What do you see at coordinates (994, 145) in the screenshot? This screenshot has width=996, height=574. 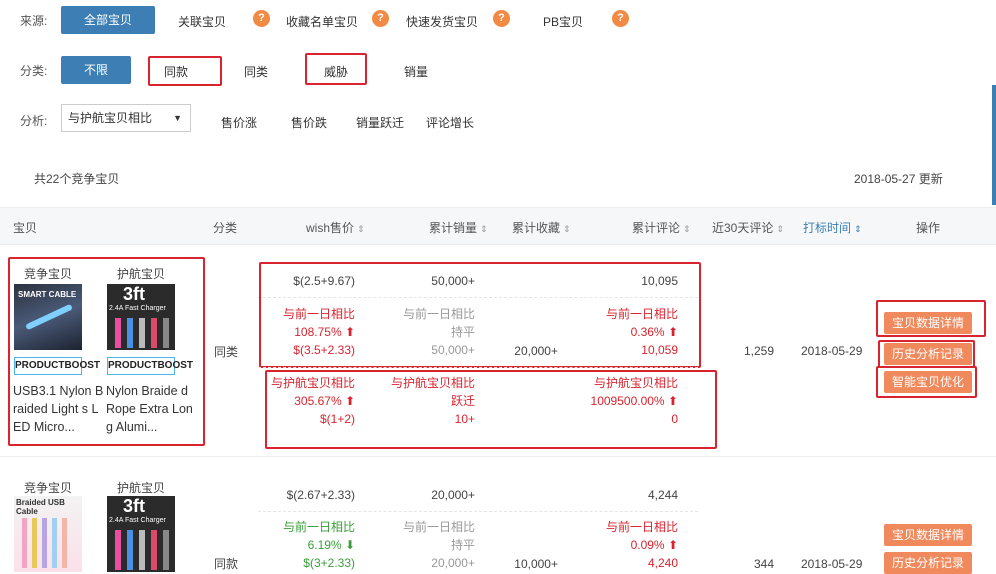 I see `scrollbar` at bounding box center [994, 145].